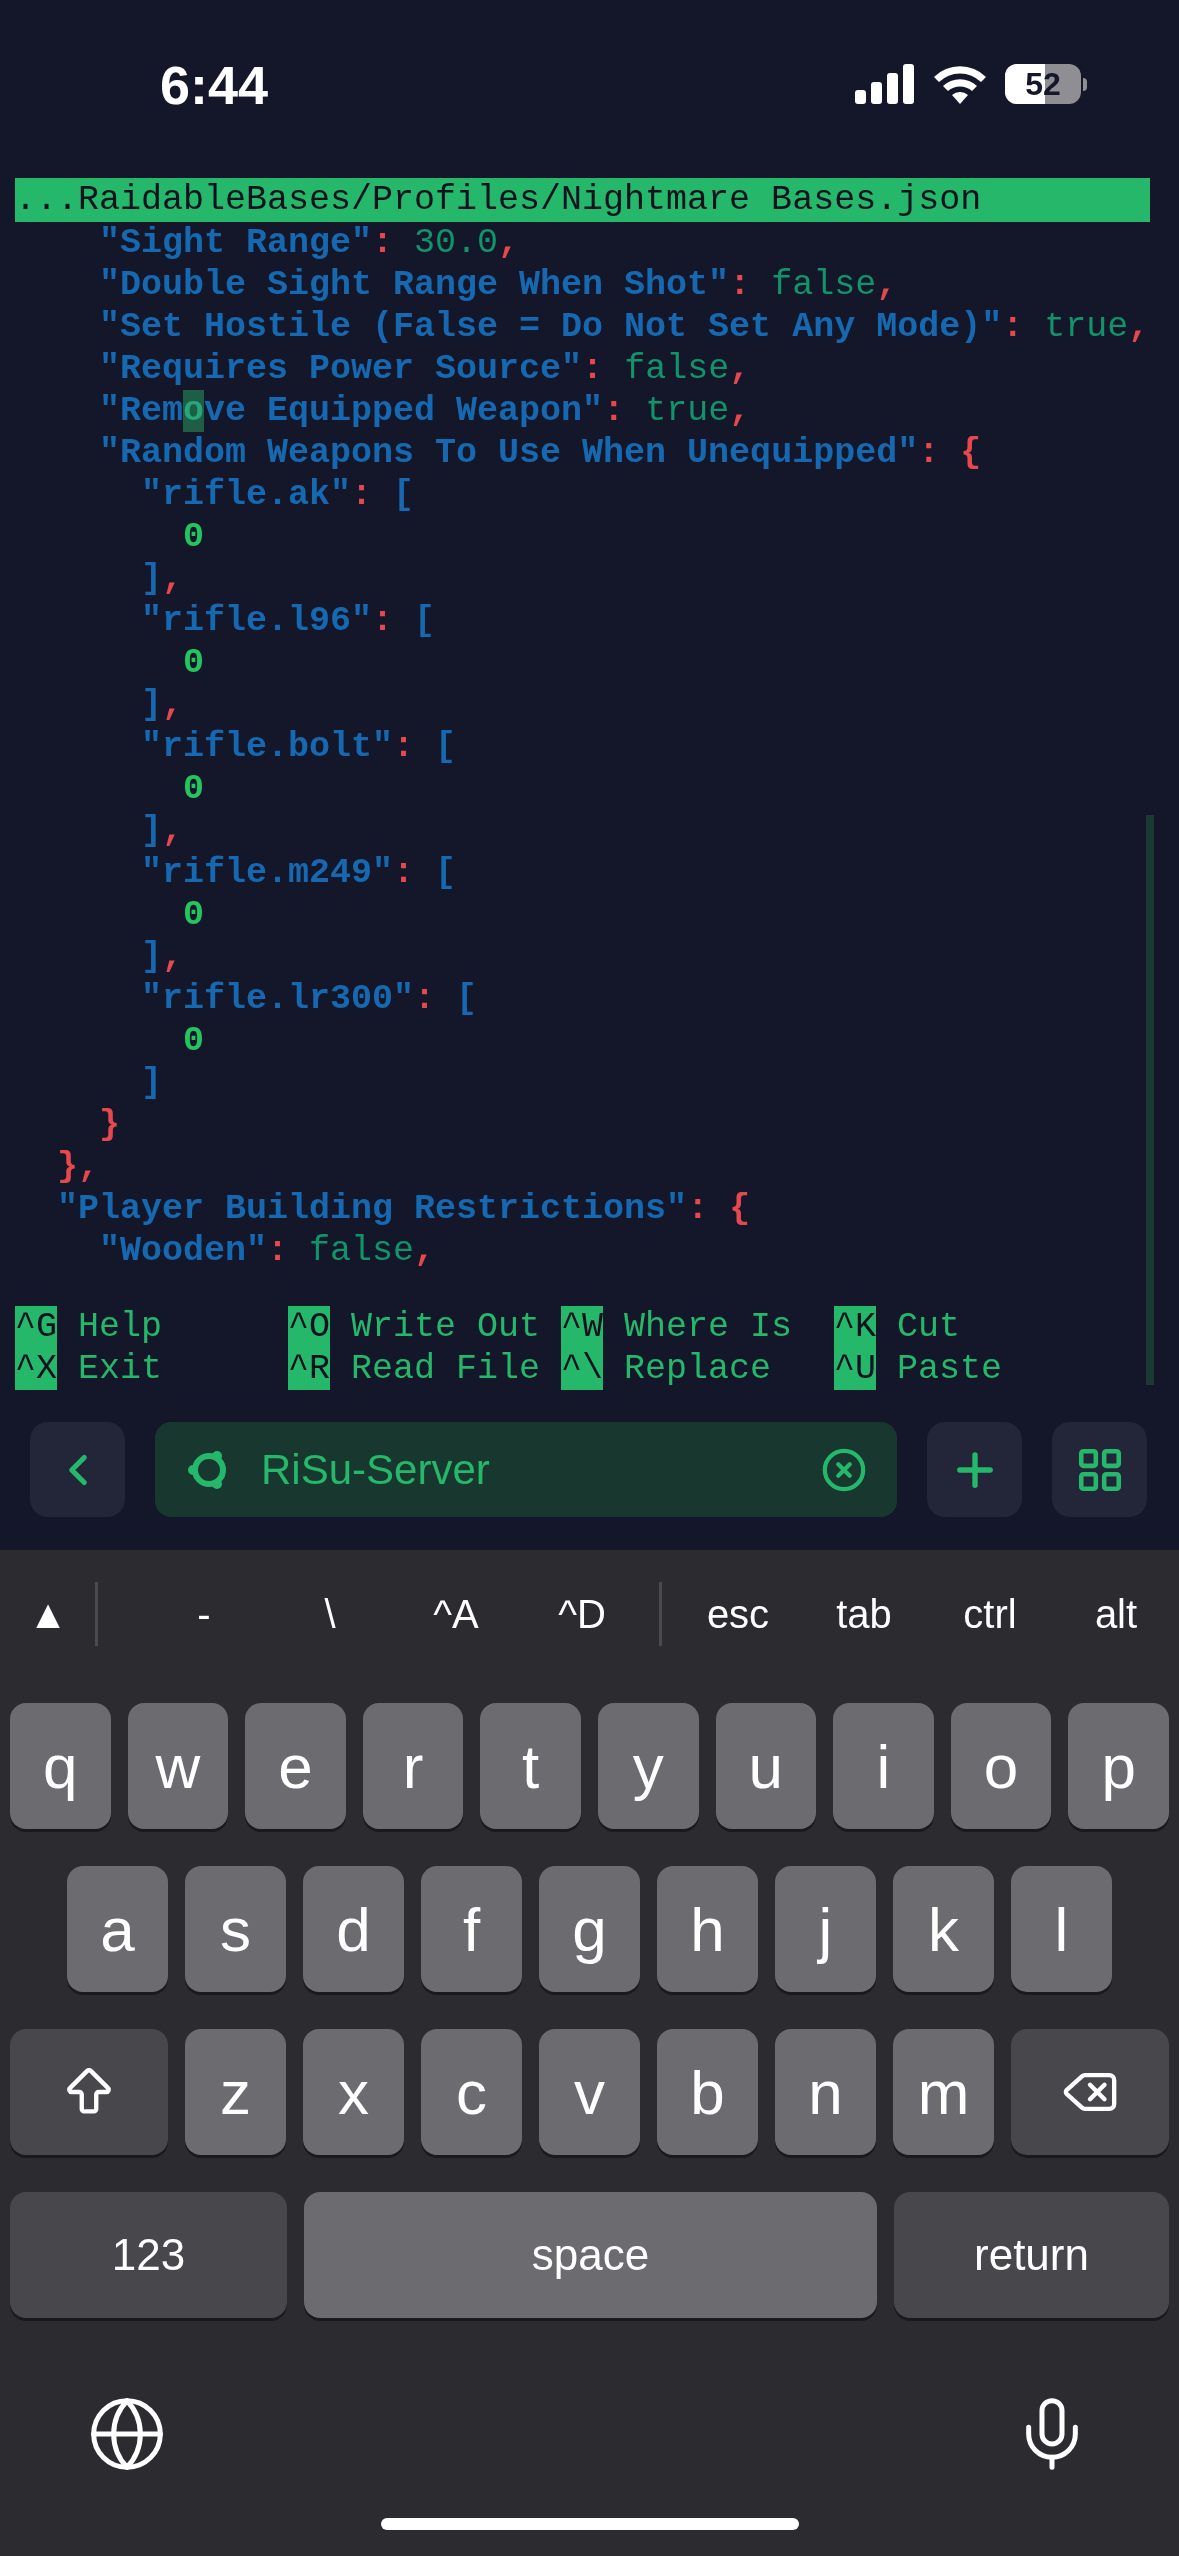  Describe the element at coordinates (974, 1469) in the screenshot. I see `new-tab-button` at that location.